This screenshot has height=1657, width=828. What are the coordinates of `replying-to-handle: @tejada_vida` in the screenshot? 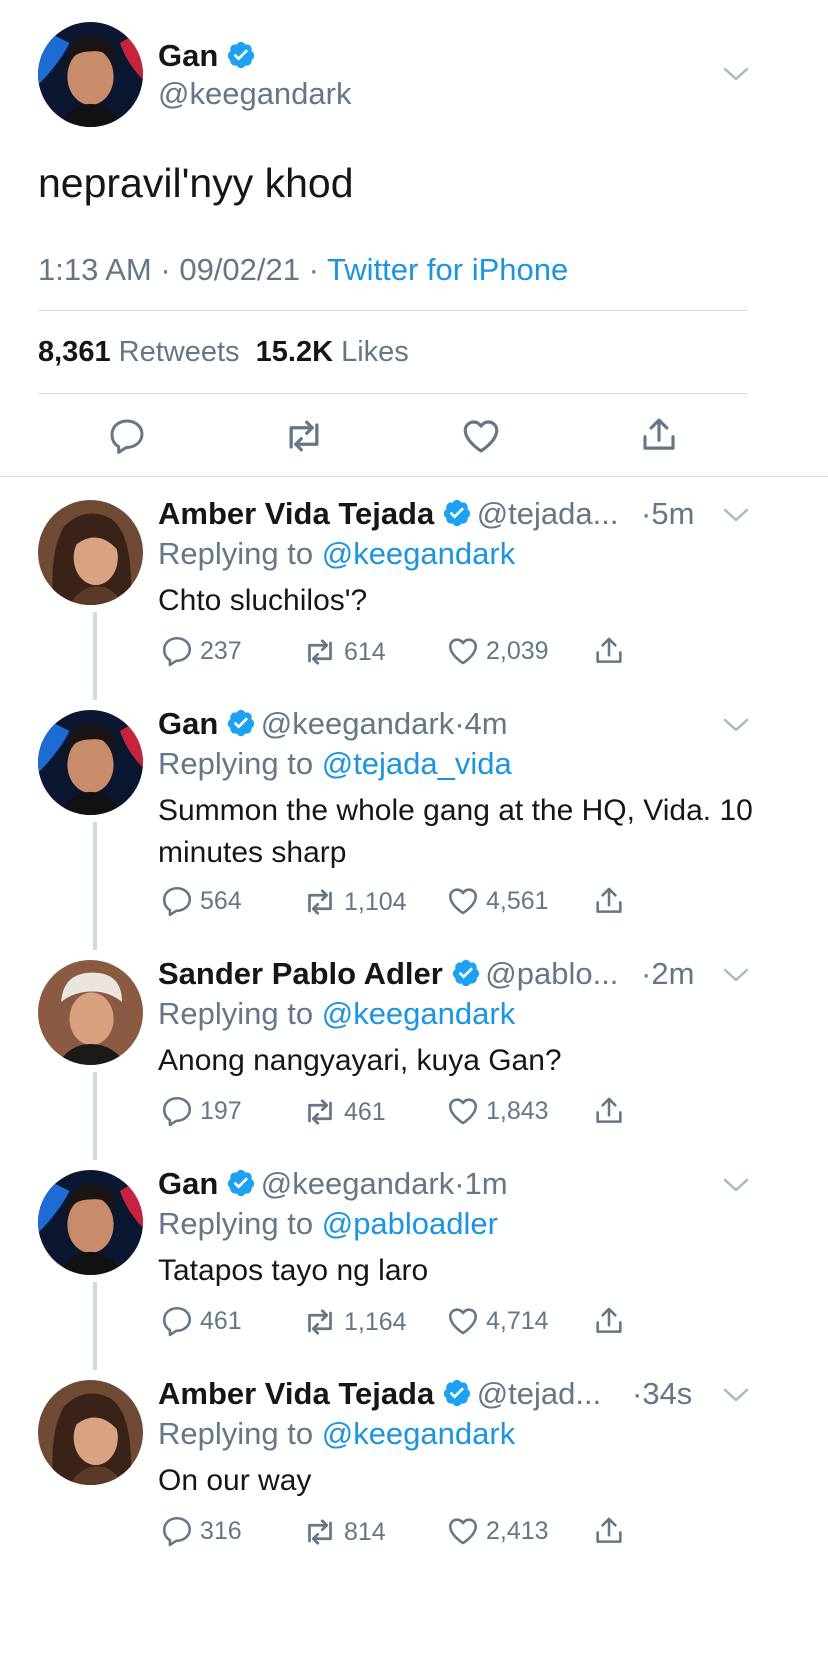 It's located at (417, 763).